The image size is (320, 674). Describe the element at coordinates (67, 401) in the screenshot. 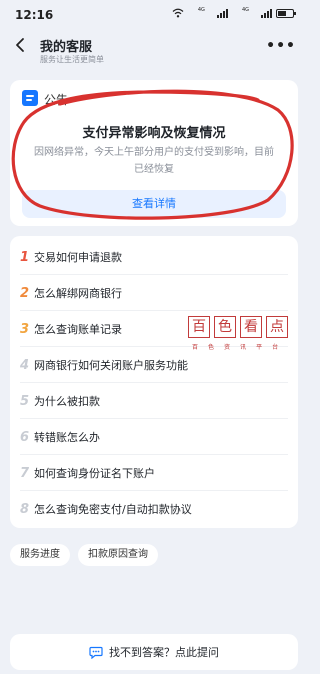

I see `faq-text: 为什么被扣款` at that location.